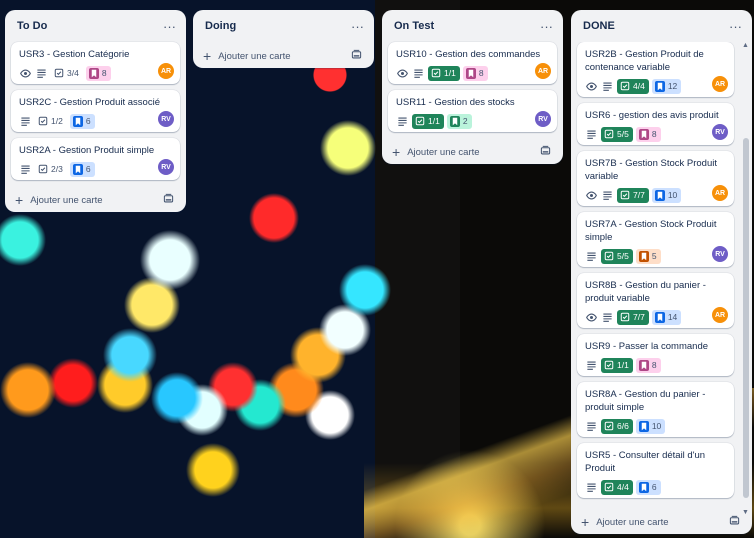 This screenshot has width=754, height=538. What do you see at coordinates (655, 124) in the screenshot?
I see `card-usr6: USR6 - gestion des avis produit 5/5 8 RV` at bounding box center [655, 124].